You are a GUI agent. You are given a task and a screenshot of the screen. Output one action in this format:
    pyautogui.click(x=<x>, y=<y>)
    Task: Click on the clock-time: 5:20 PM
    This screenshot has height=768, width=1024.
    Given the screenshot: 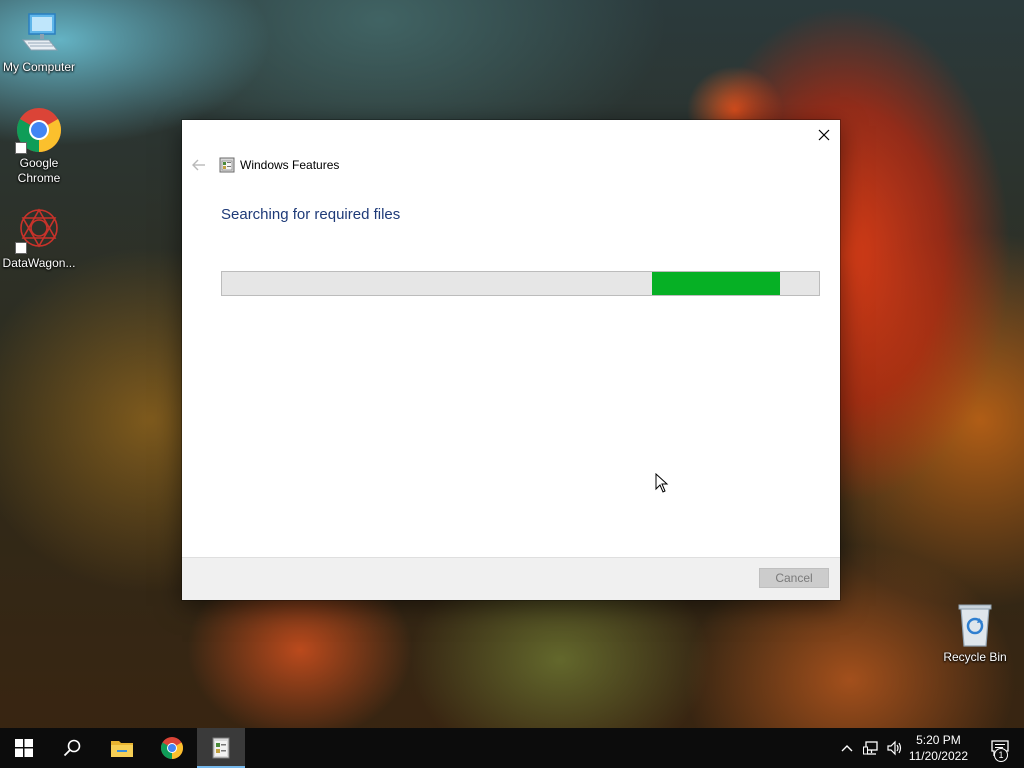 What is the action you would take?
    pyautogui.click(x=938, y=740)
    